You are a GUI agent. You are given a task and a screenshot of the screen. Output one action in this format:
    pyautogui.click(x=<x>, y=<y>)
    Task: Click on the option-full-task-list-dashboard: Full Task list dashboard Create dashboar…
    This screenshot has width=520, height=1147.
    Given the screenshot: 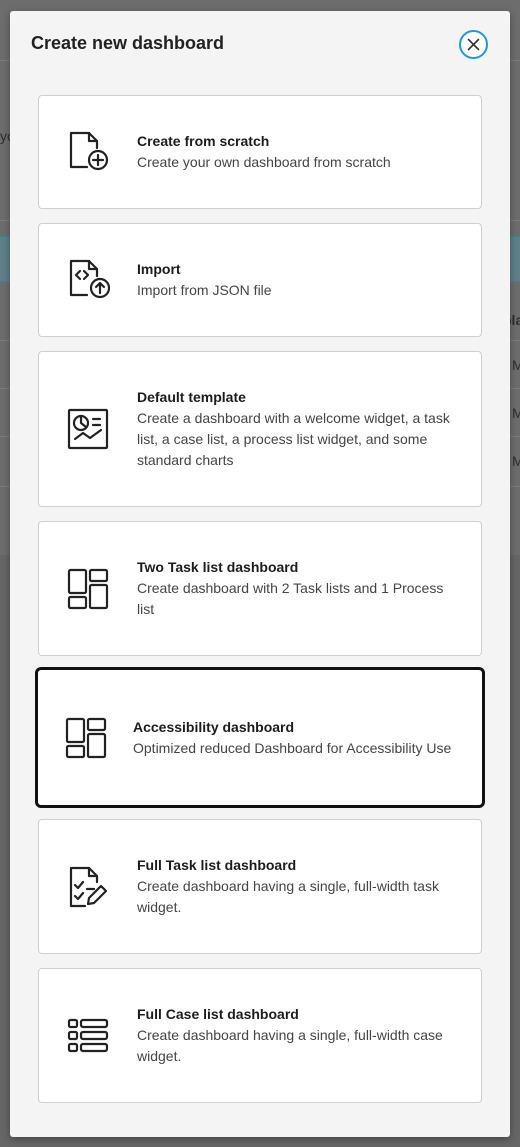 What is the action you would take?
    pyautogui.click(x=260, y=886)
    